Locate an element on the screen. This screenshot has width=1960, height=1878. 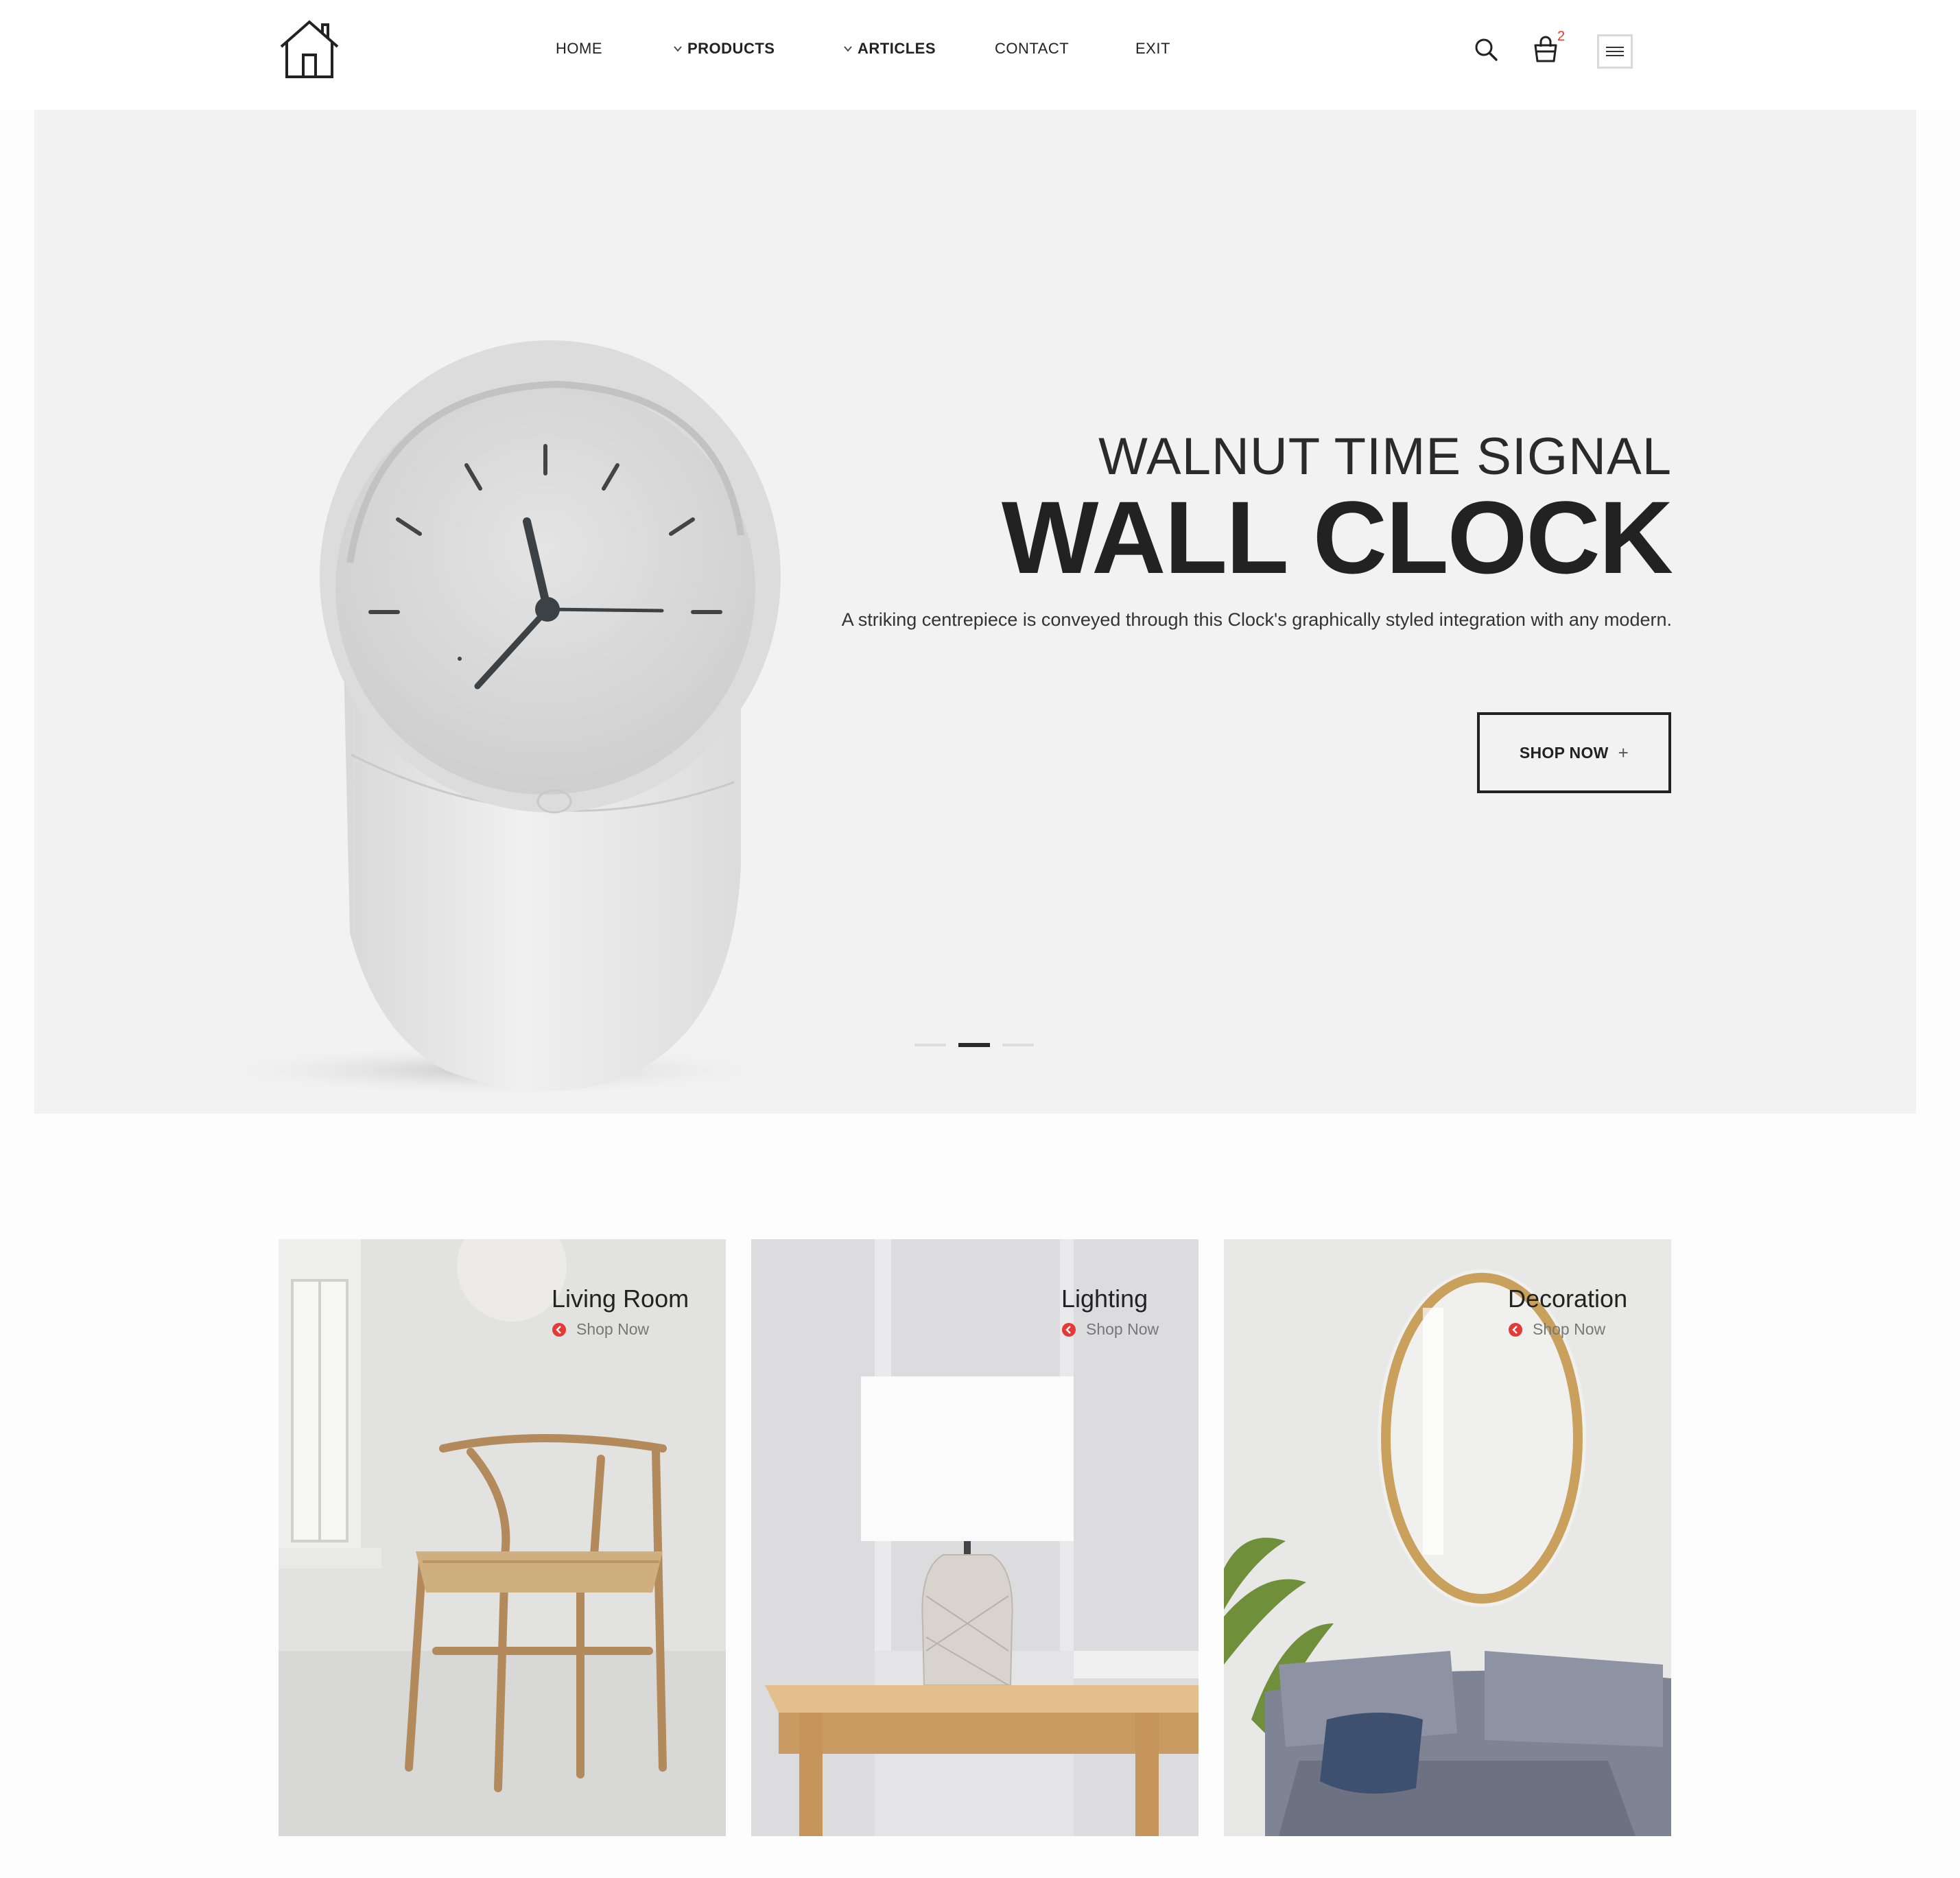
category-card-lighting: Lighting Shop Now is located at coordinates (975, 1537).